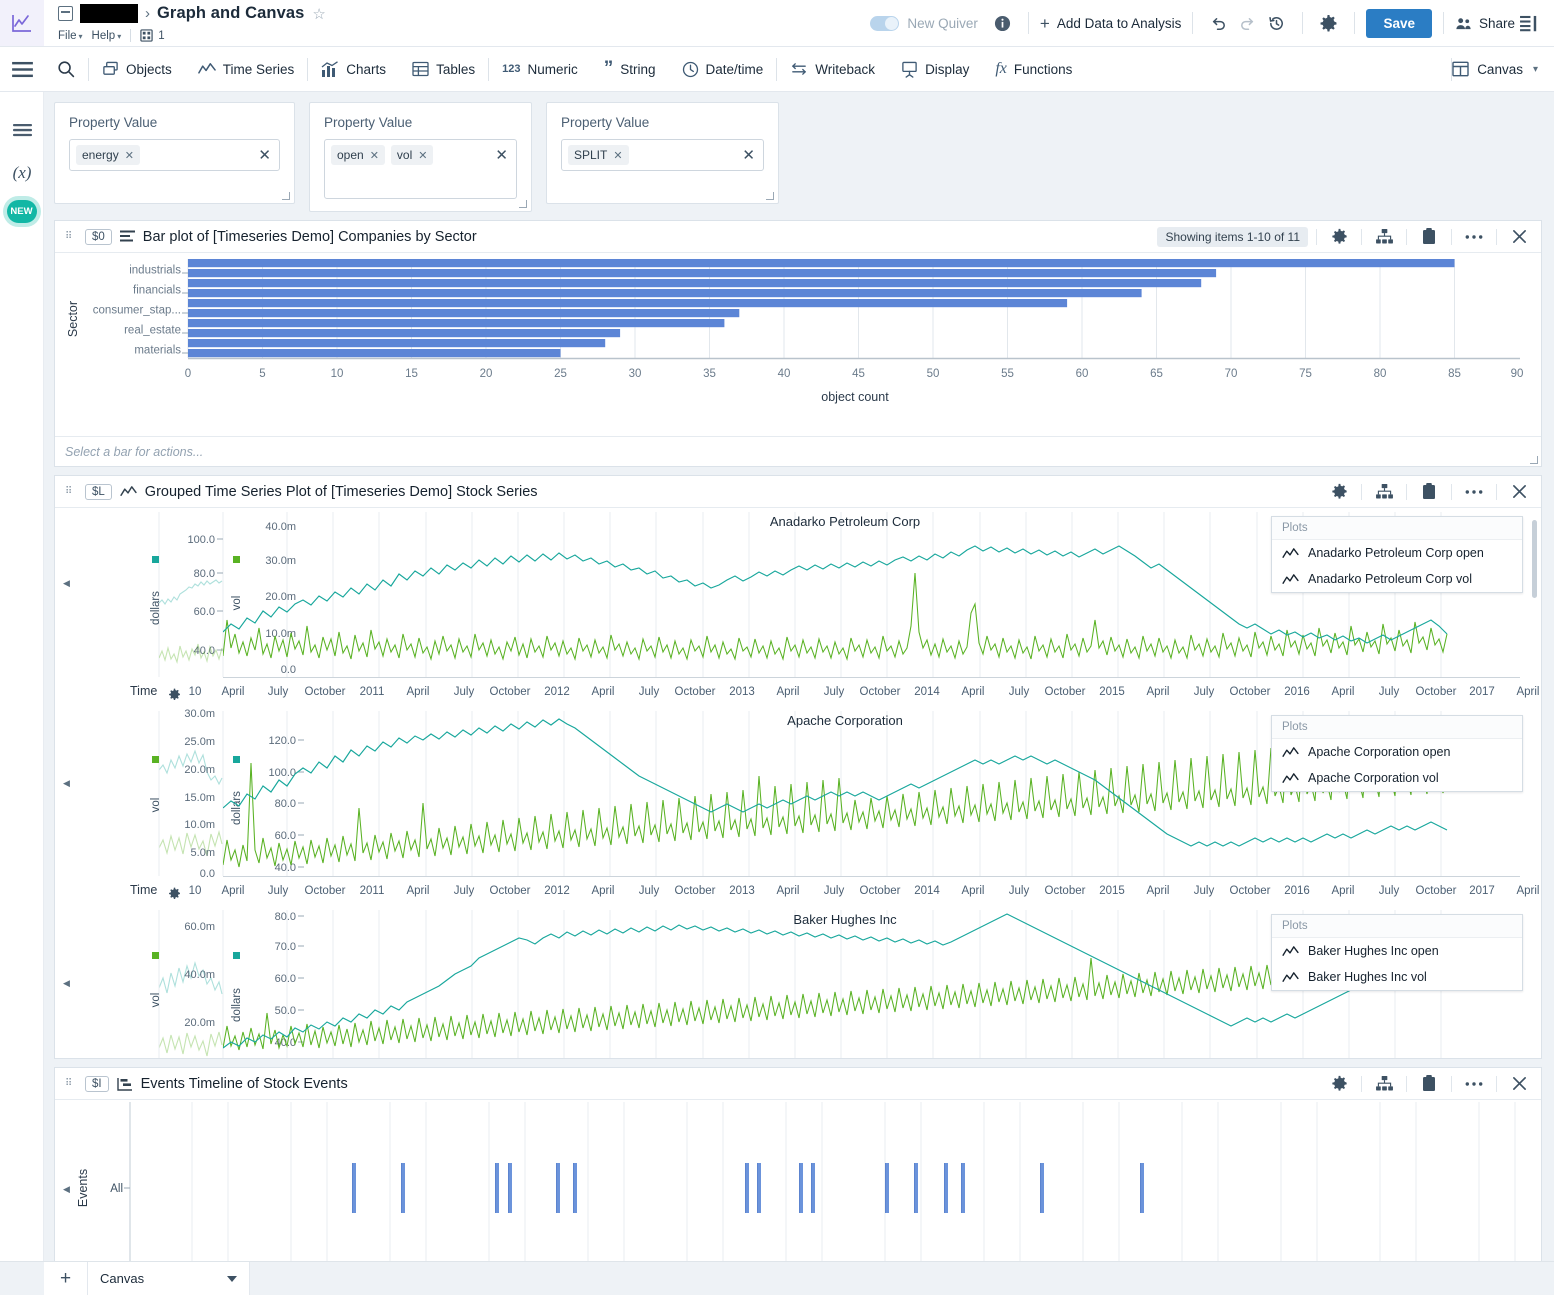  Describe the element at coordinates (1247, 23) in the screenshot. I see `redo-icon` at that location.